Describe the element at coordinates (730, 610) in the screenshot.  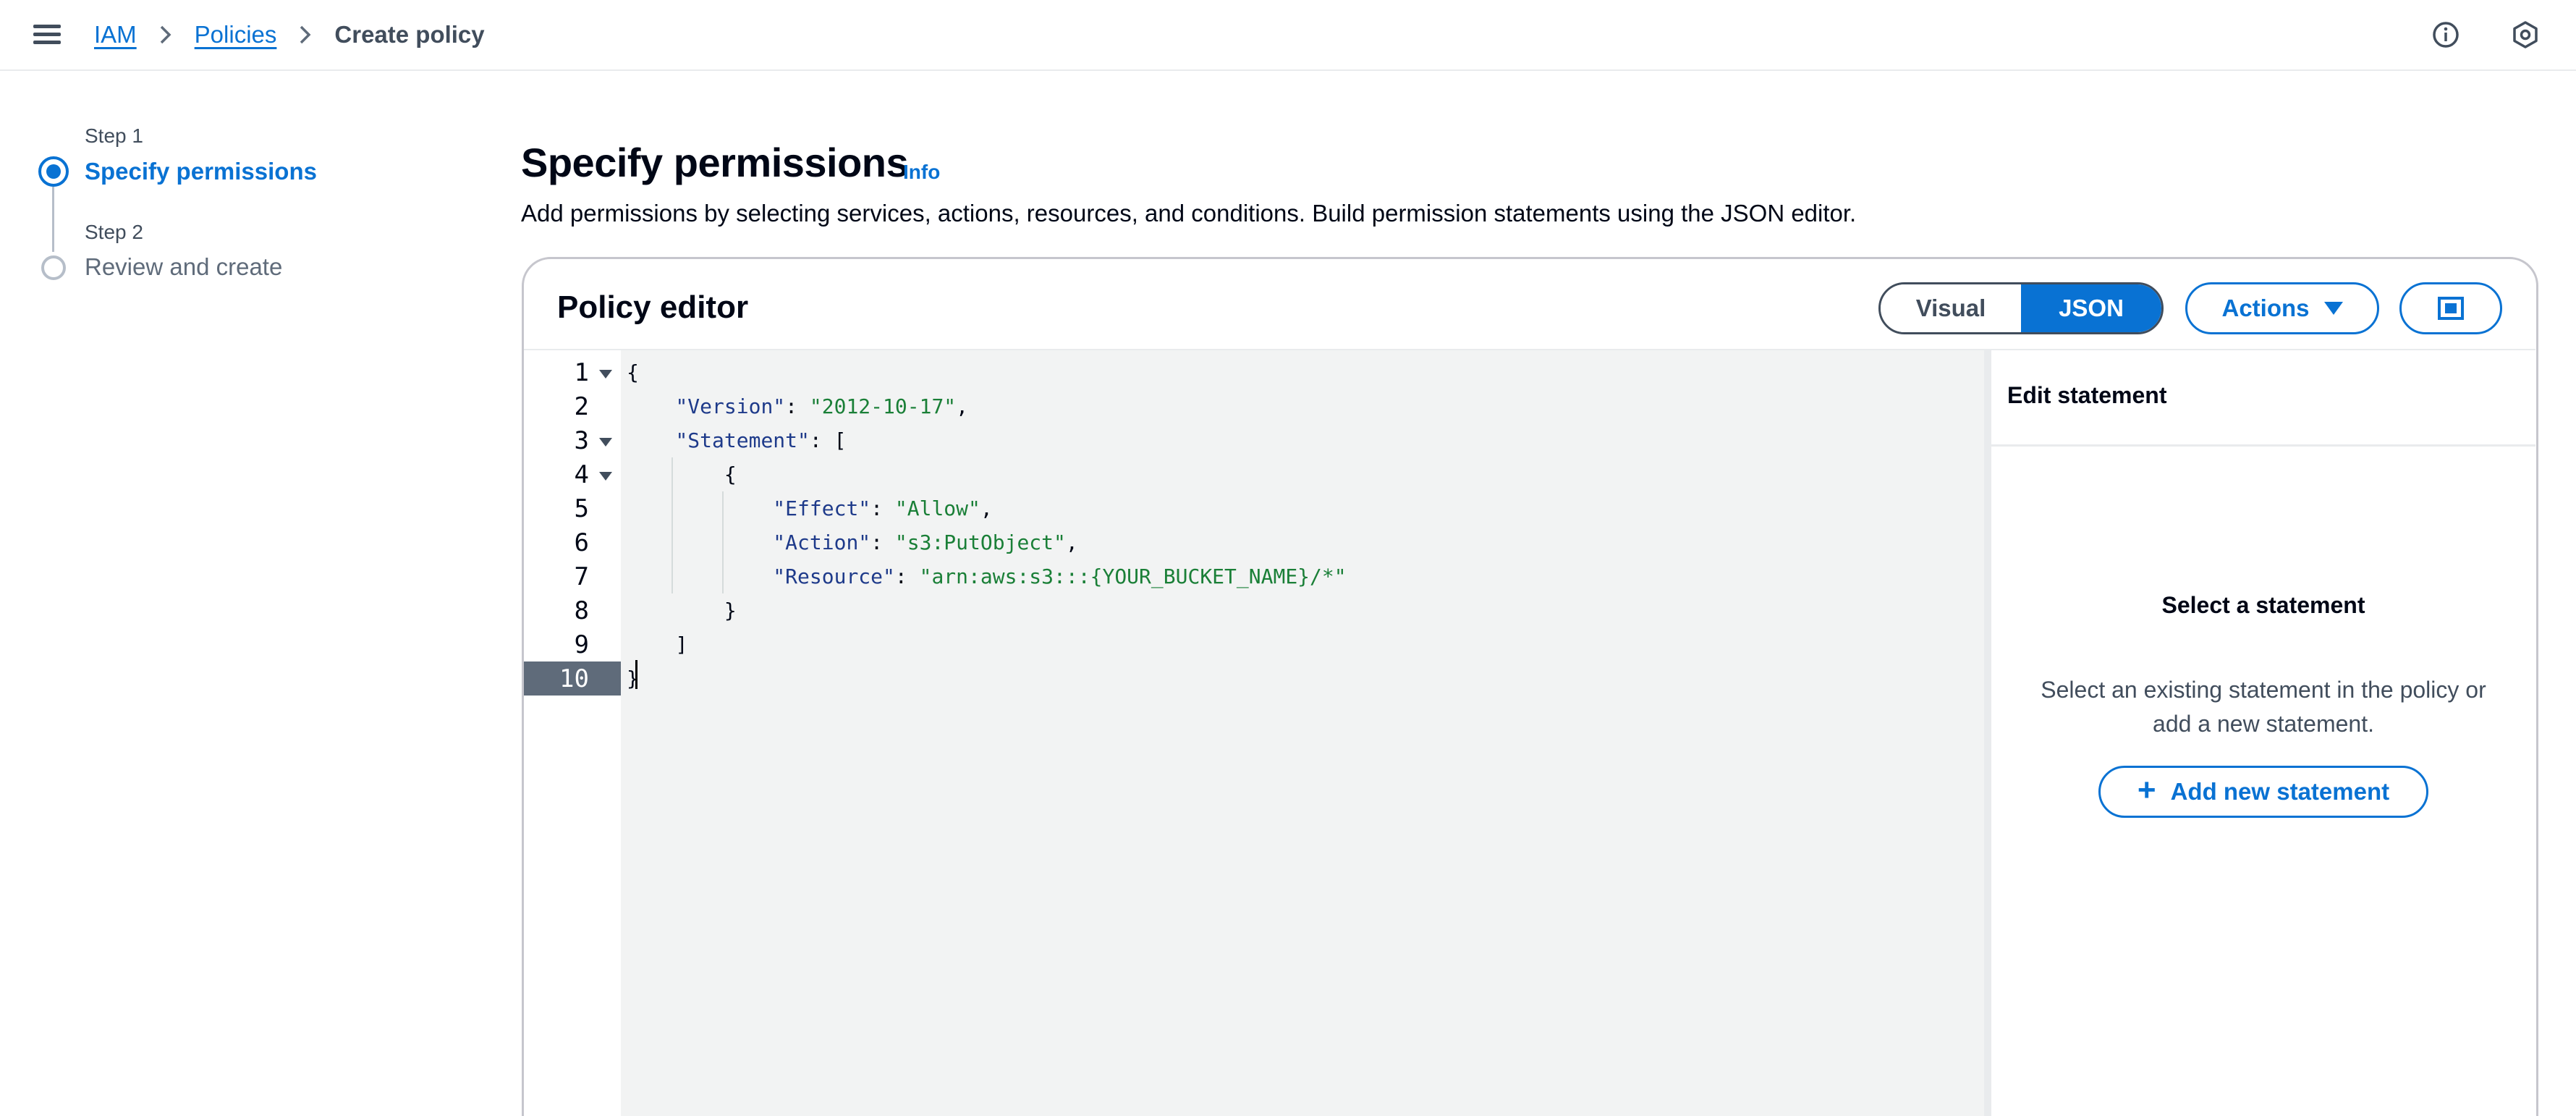
I see `code-line: }` at that location.